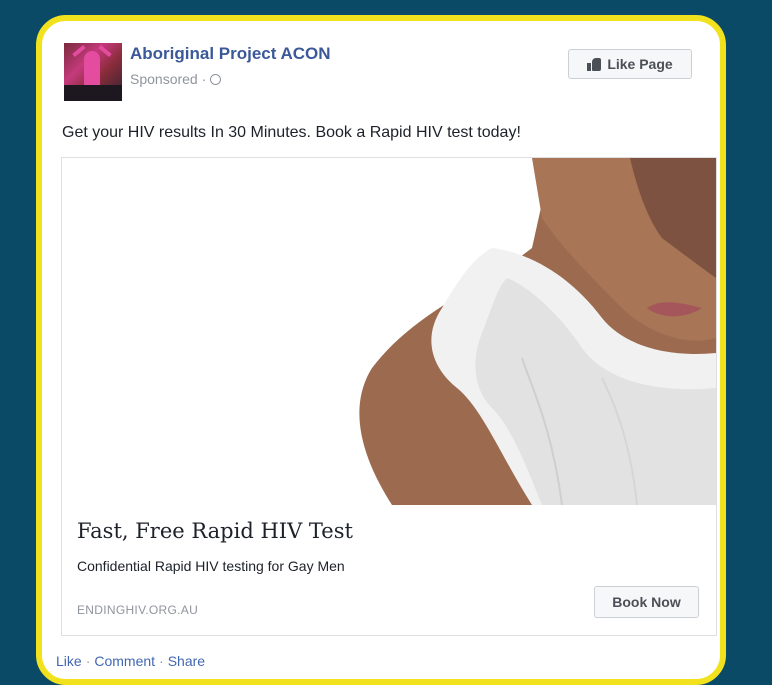 The width and height of the screenshot is (772, 685). I want to click on page-avatar, so click(93, 72).